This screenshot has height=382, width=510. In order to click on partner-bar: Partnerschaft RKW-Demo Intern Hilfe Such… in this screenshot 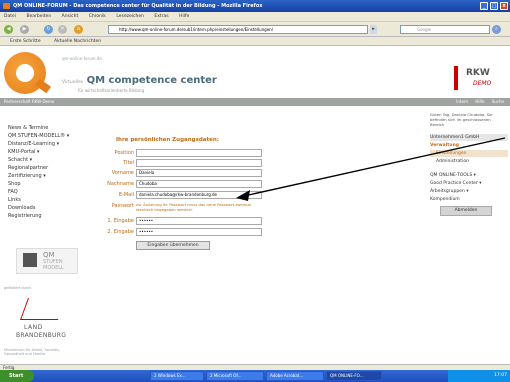, I will do `click(255, 102)`.